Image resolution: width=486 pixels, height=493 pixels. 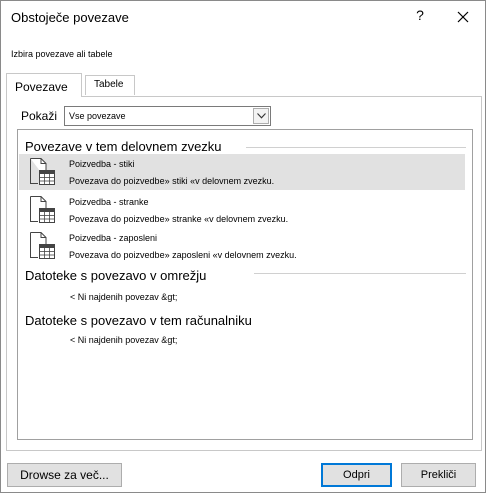 I want to click on group-header-network: Datoteke s povezavo v omrežju, so click(x=116, y=275).